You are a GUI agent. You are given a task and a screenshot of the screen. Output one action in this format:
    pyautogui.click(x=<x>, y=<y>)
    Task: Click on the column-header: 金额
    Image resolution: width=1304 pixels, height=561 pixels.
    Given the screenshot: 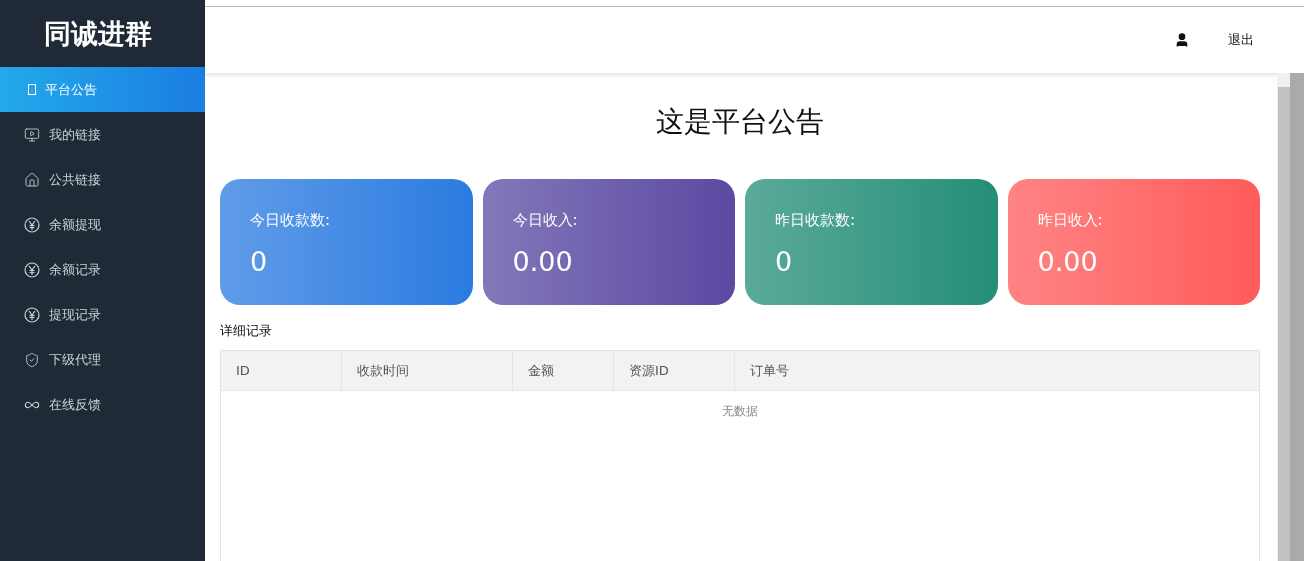 What is the action you would take?
    pyautogui.click(x=563, y=370)
    